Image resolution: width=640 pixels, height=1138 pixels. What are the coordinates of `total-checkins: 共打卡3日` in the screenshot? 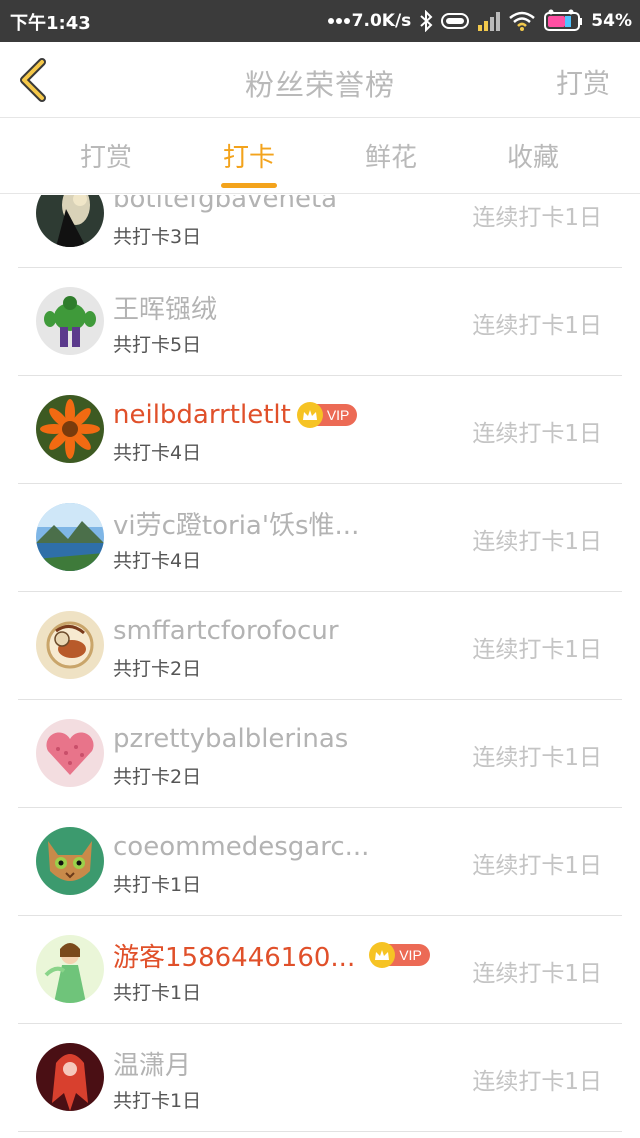 It's located at (157, 237).